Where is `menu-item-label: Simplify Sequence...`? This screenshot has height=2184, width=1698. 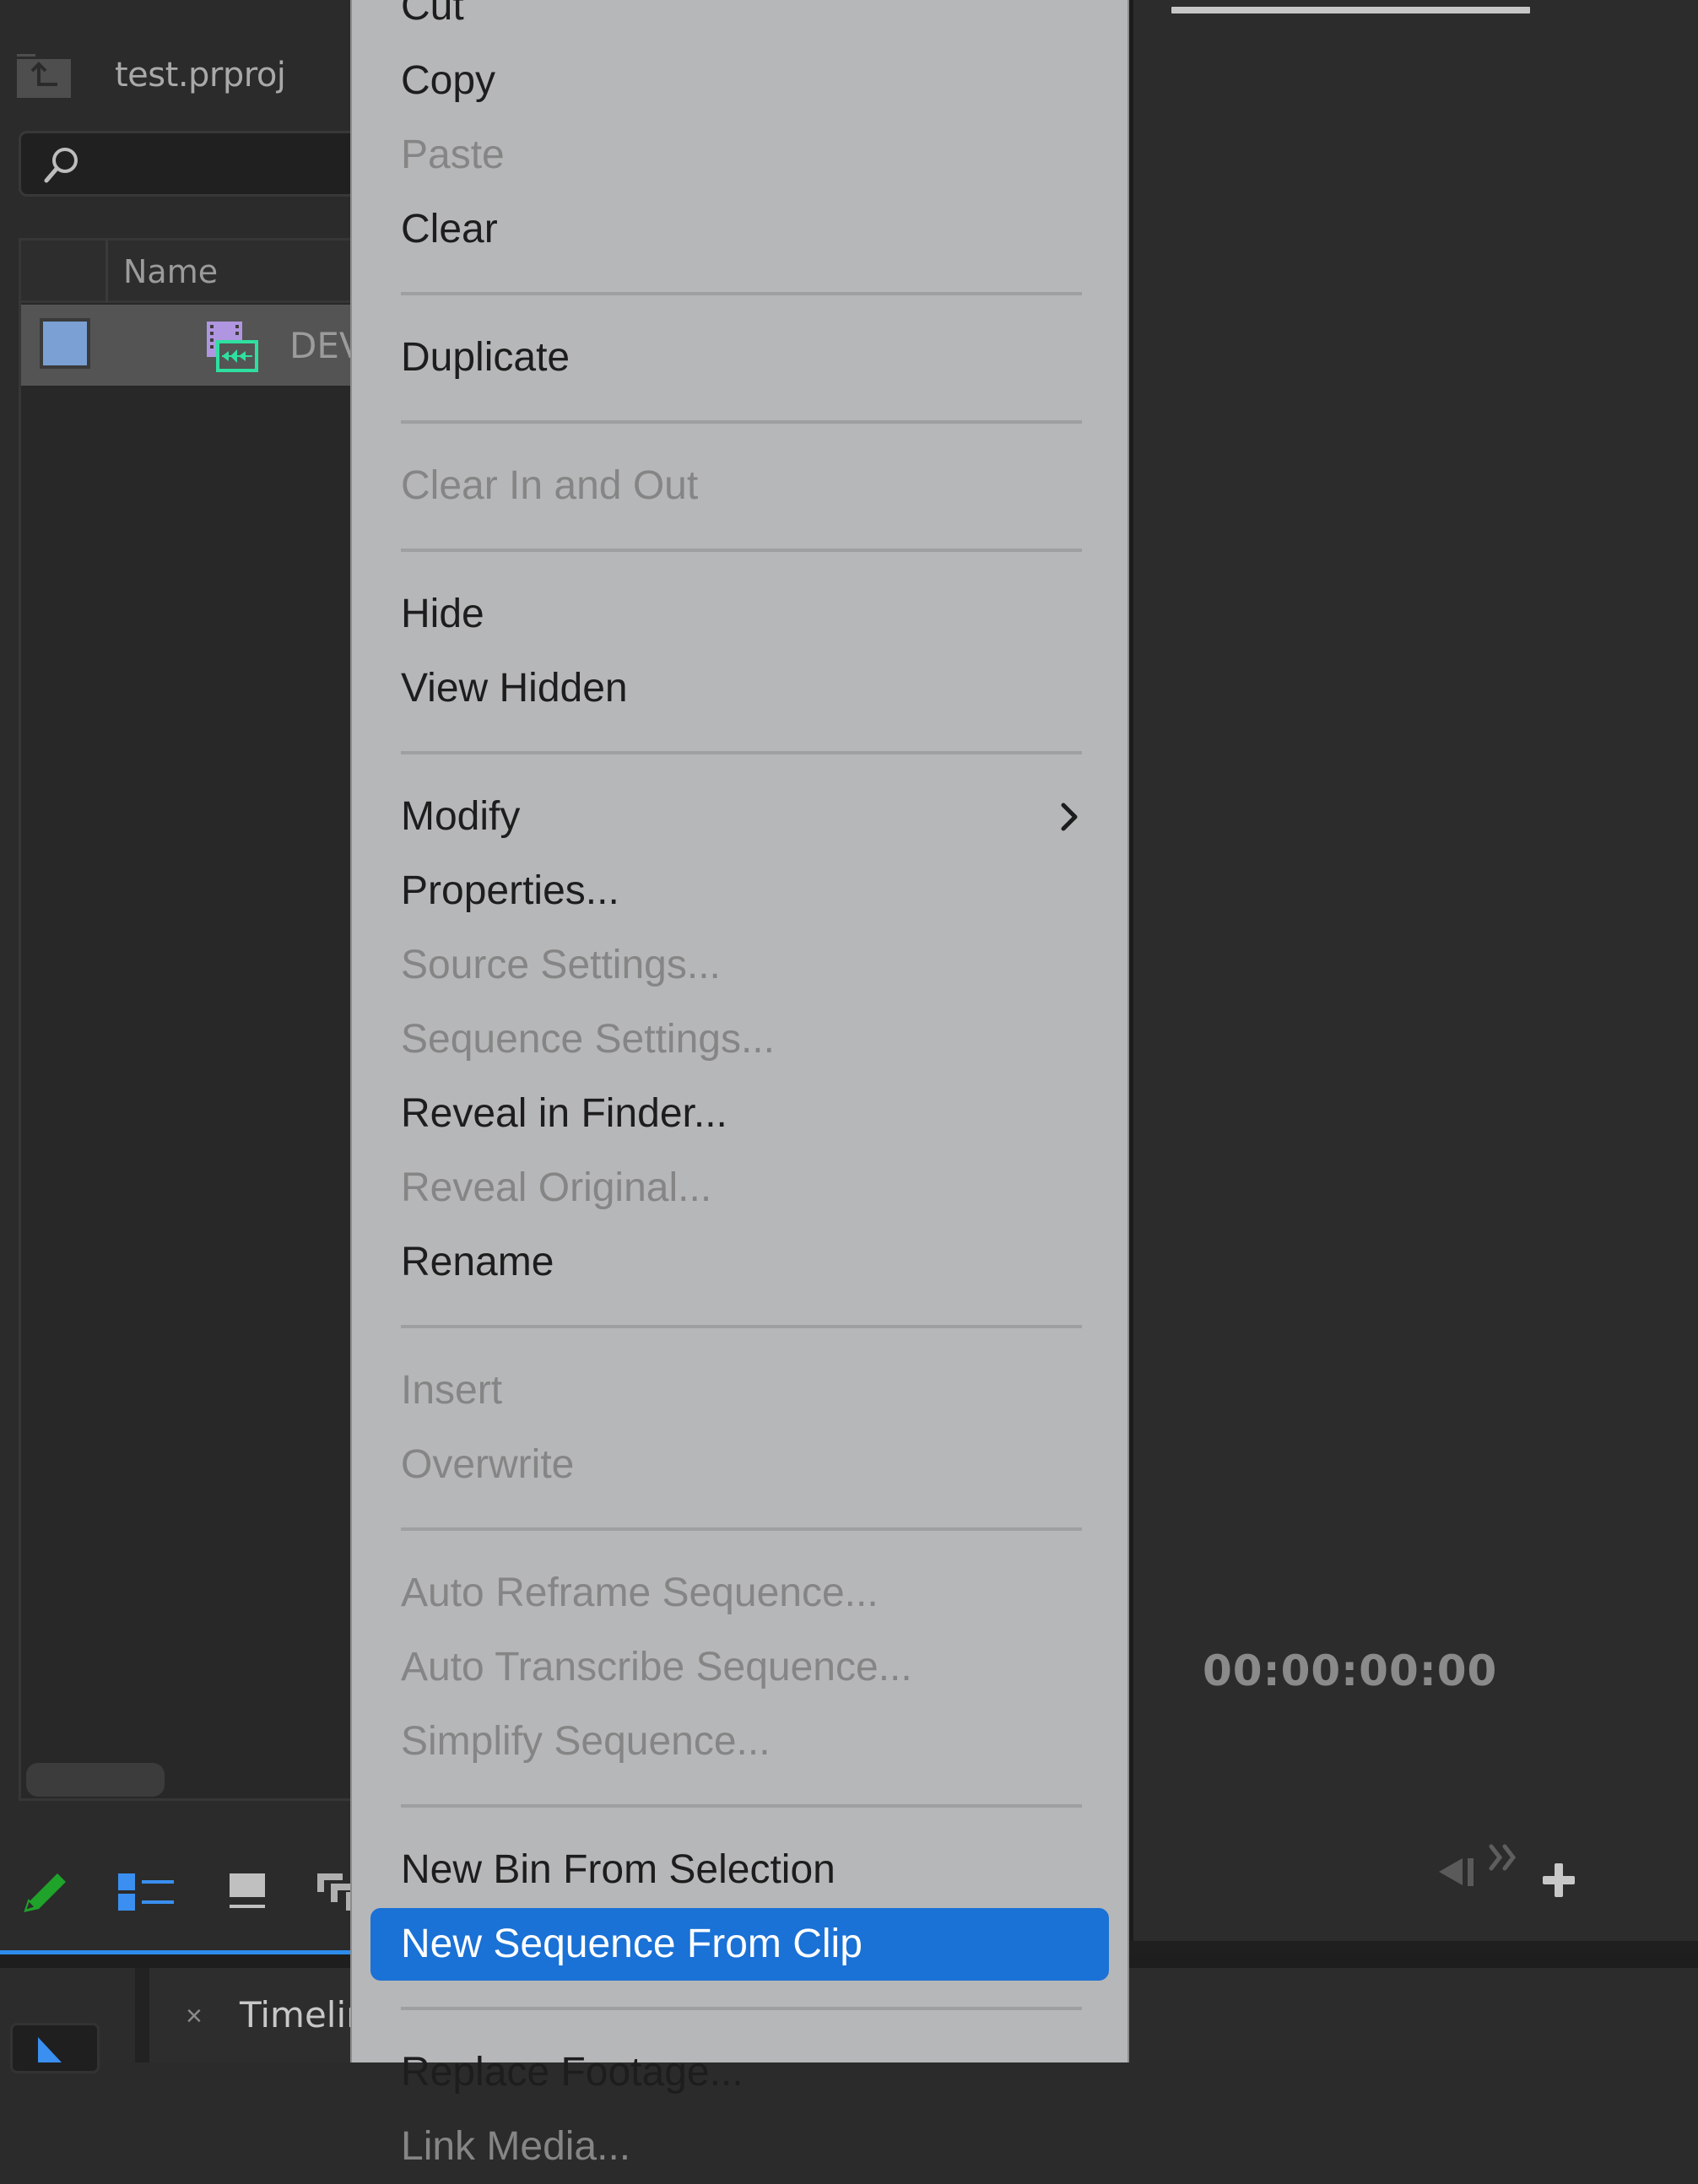 menu-item-label: Simplify Sequence... is located at coordinates (586, 1741).